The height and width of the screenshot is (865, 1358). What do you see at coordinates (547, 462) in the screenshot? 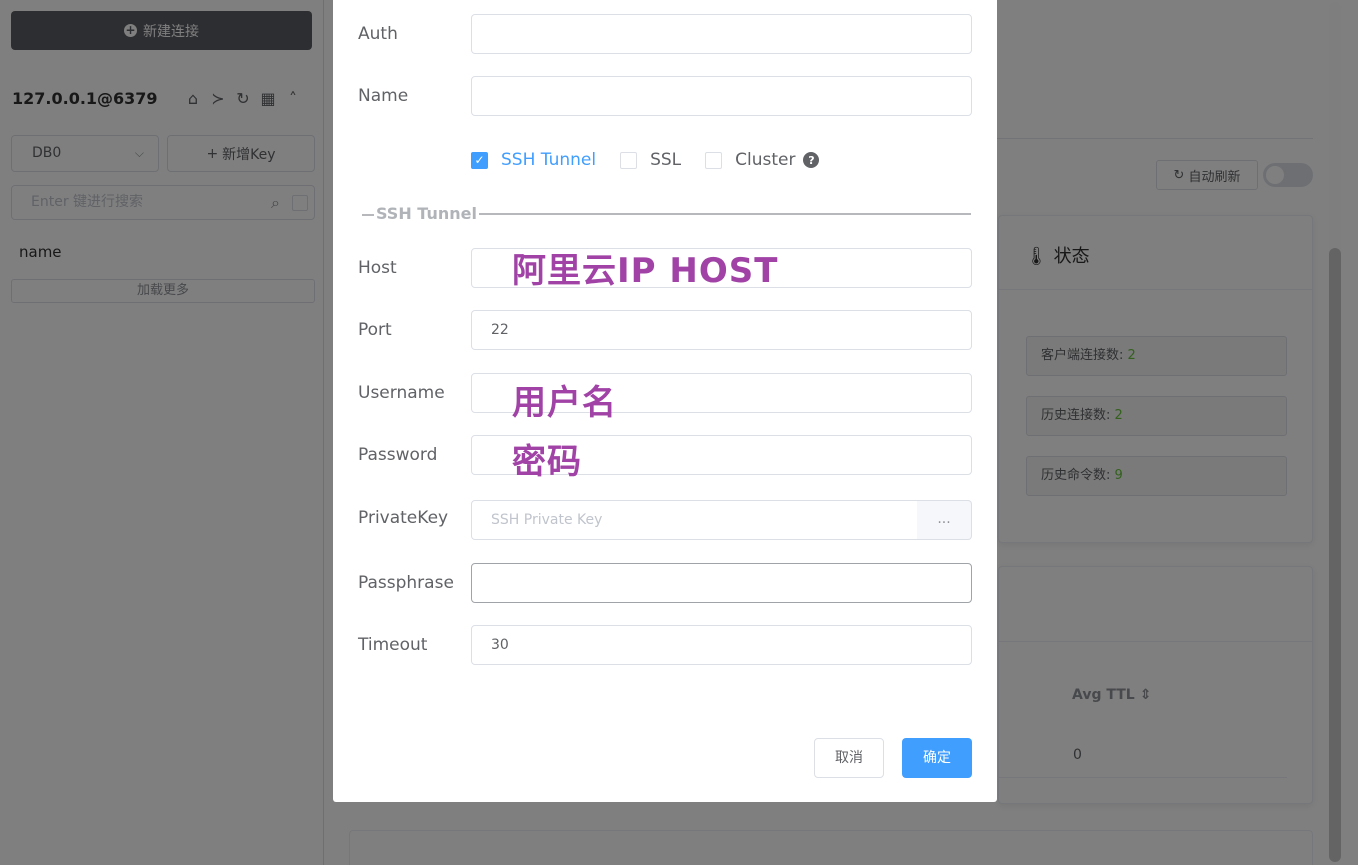
I see `password-annotation: 密码` at bounding box center [547, 462].